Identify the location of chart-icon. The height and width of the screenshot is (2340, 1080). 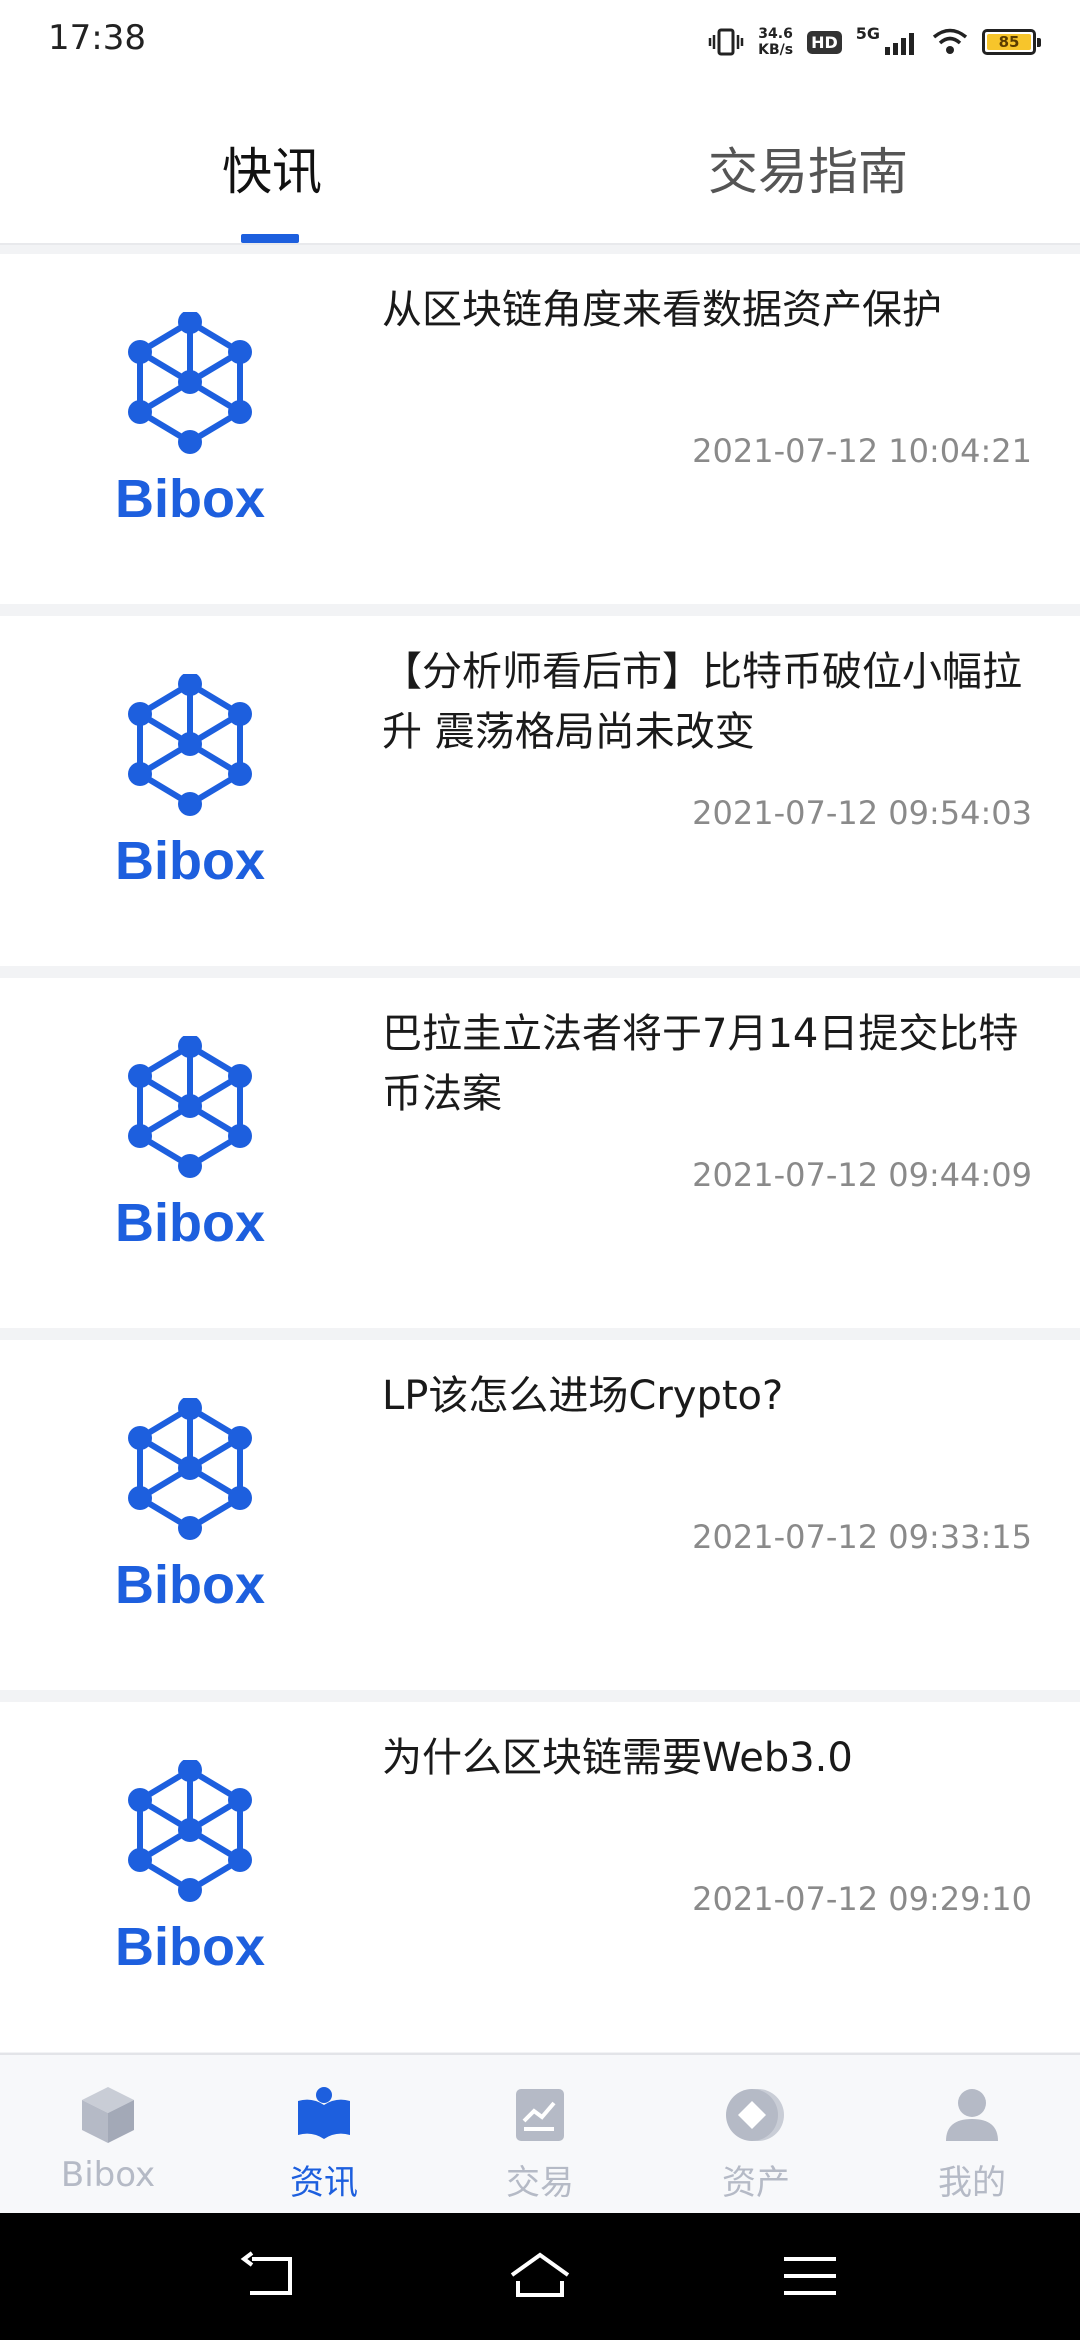
(540, 2115).